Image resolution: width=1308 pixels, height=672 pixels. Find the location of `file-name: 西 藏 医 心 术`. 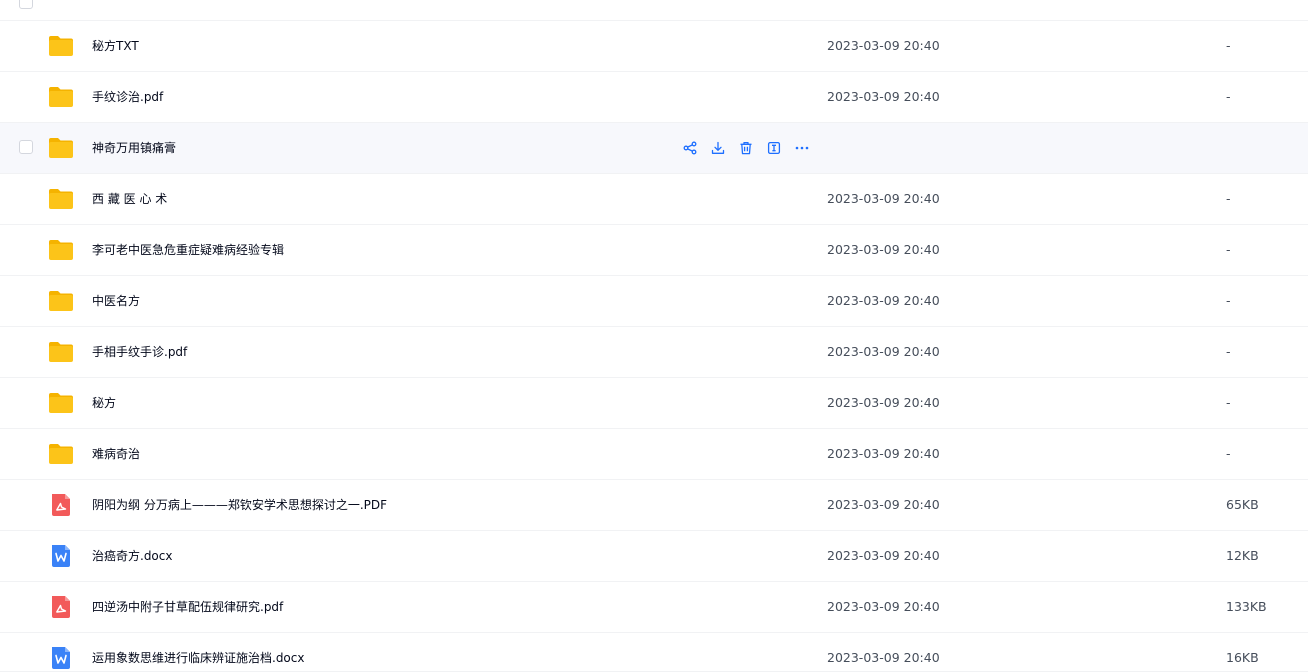

file-name: 西 藏 医 心 术 is located at coordinates (129, 199).